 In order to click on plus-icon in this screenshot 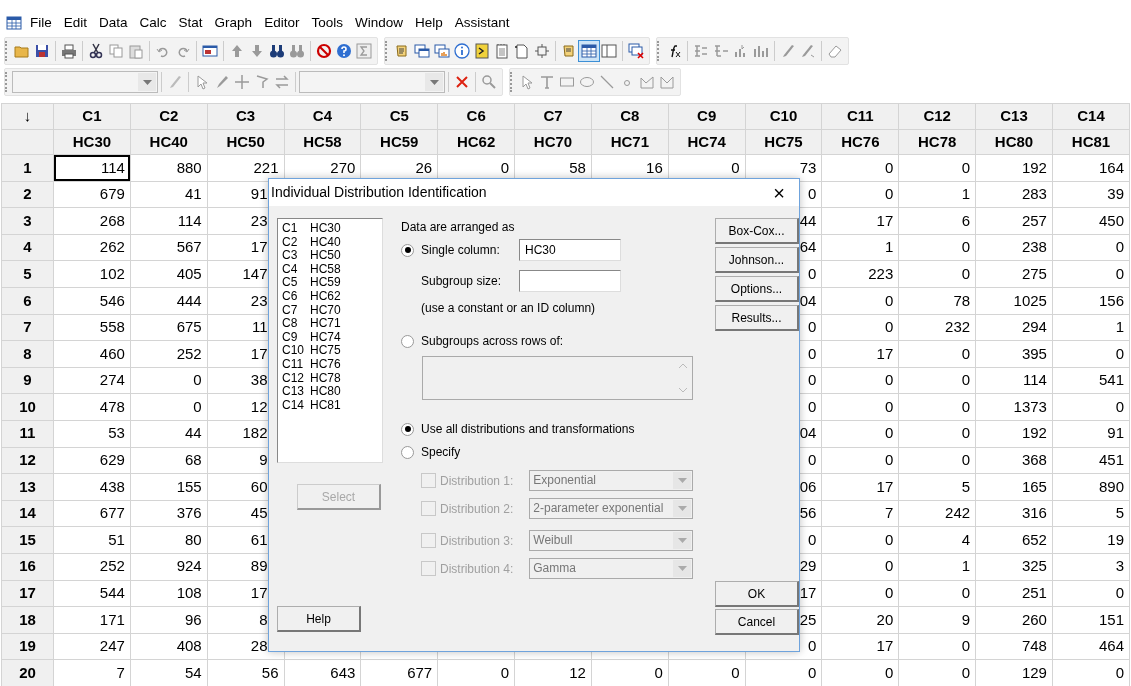, I will do `click(242, 82)`.